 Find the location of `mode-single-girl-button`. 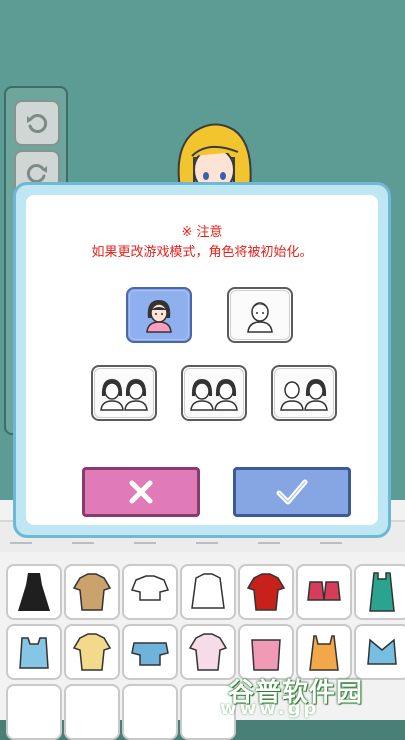

mode-single-girl-button is located at coordinates (159, 315).